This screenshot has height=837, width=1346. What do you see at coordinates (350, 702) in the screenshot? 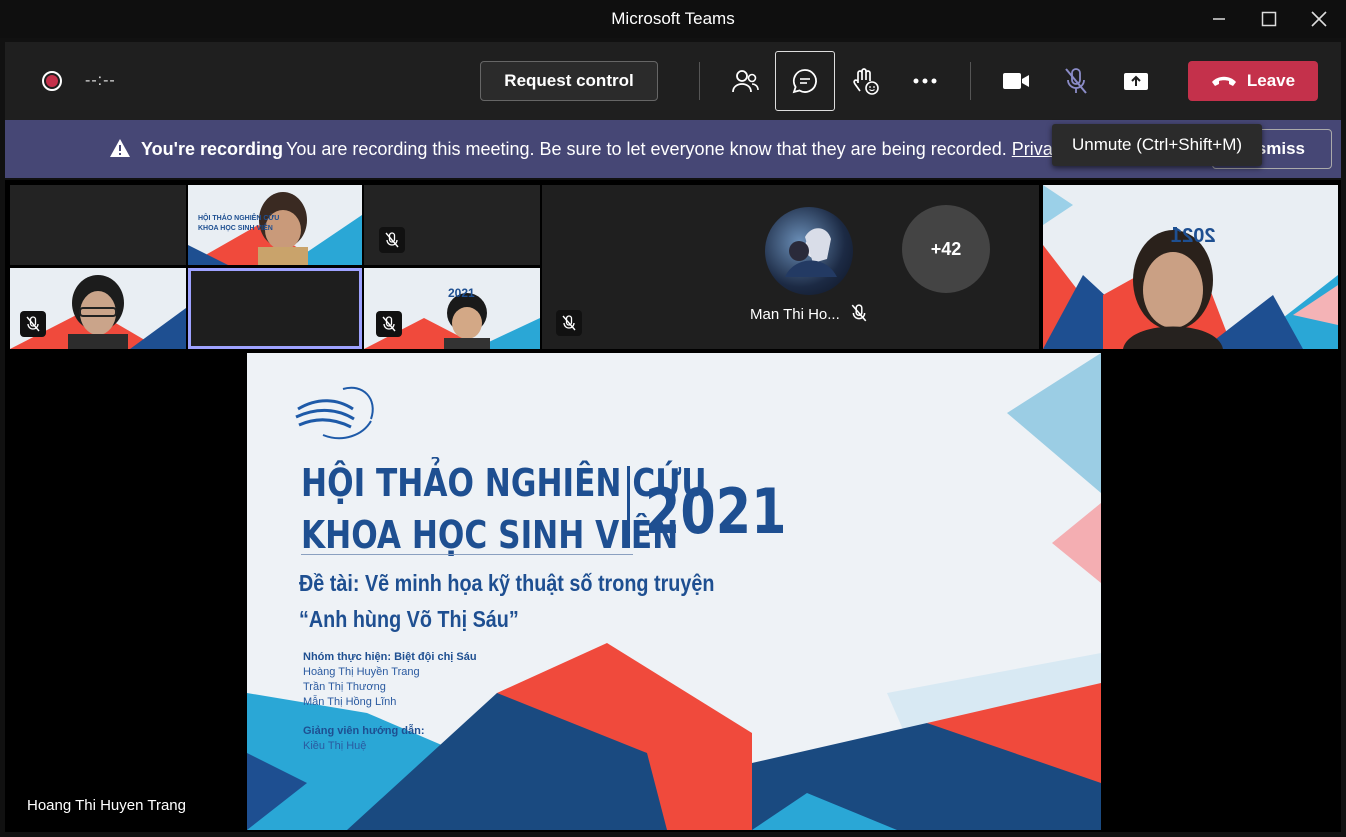
I see `member-name: Mẫn Thị Hồng Lĩnh` at bounding box center [350, 702].